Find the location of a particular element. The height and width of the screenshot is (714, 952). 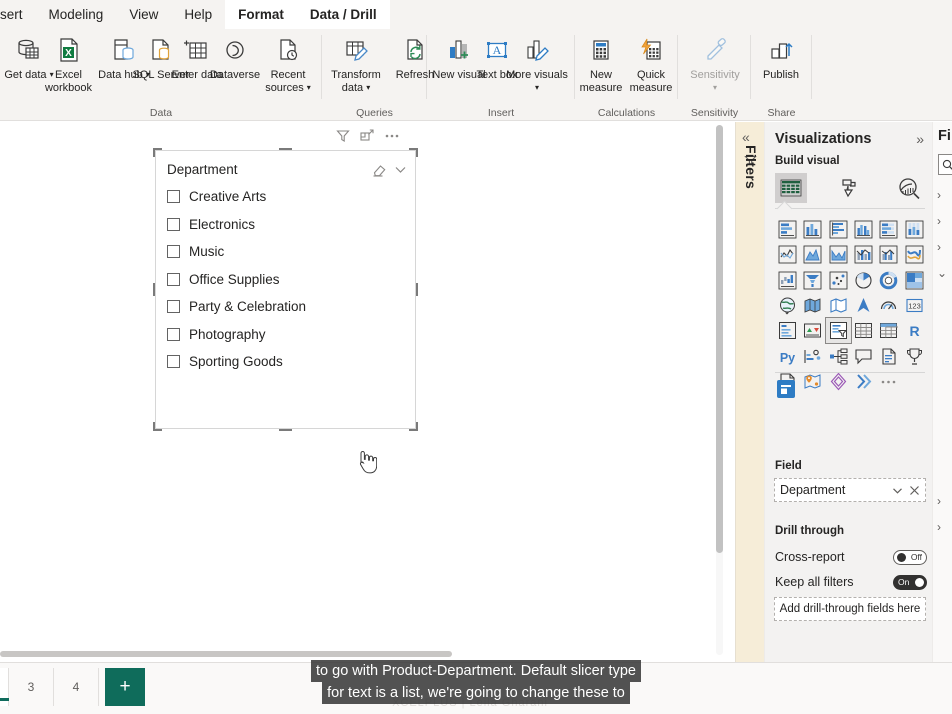

map-icon is located at coordinates (787, 305).